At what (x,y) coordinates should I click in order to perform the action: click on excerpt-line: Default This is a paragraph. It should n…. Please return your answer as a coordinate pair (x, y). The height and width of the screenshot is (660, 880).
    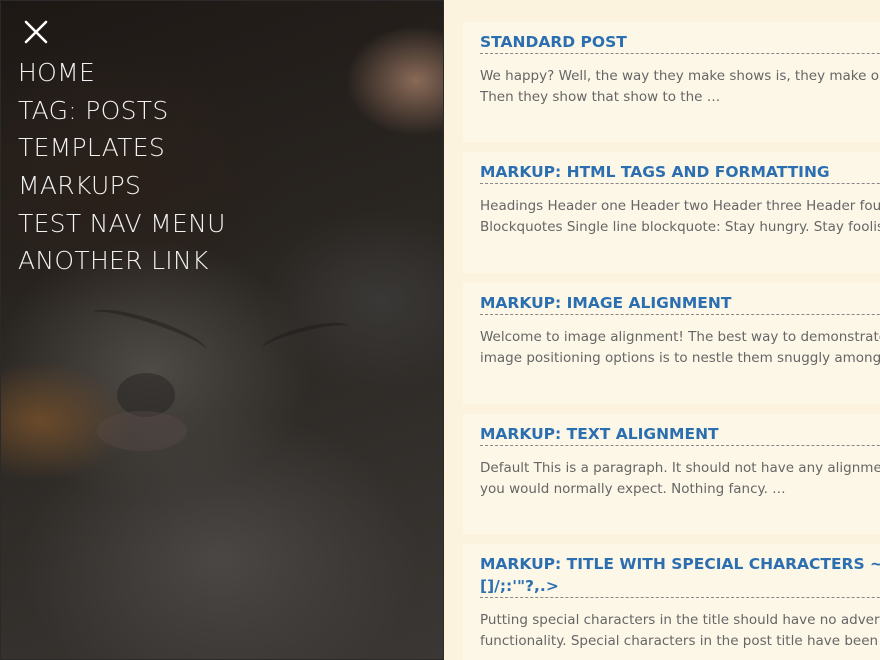
    Looking at the image, I should click on (680, 468).